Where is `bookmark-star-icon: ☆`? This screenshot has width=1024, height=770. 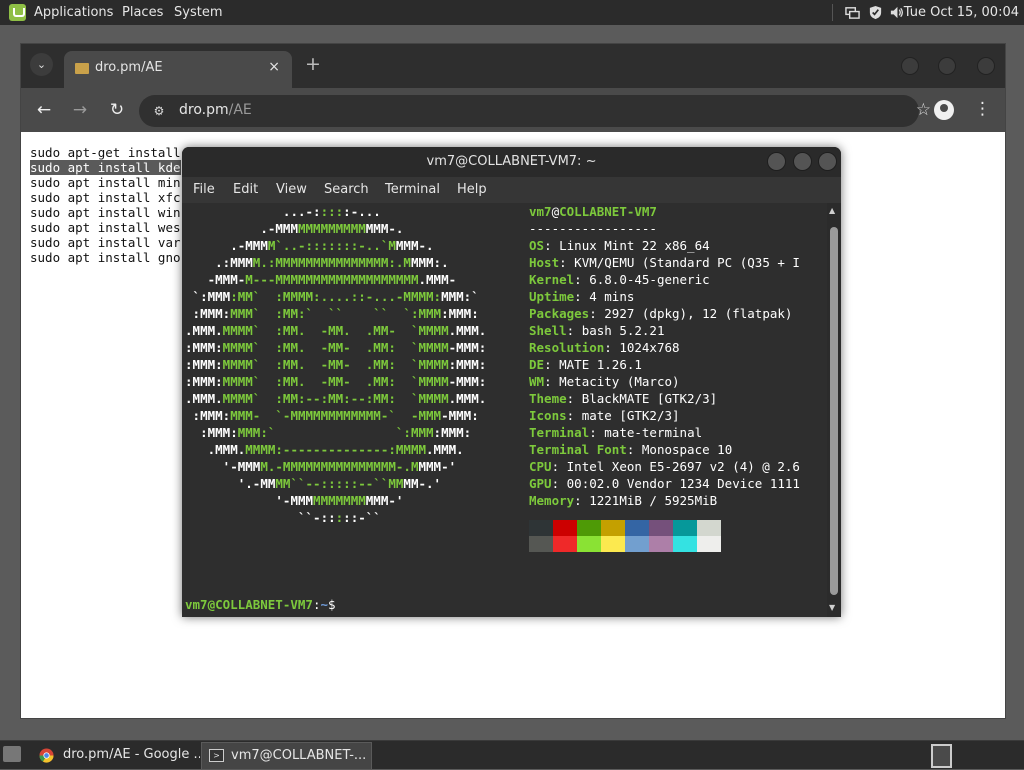
bookmark-star-icon: ☆ is located at coordinates (923, 110).